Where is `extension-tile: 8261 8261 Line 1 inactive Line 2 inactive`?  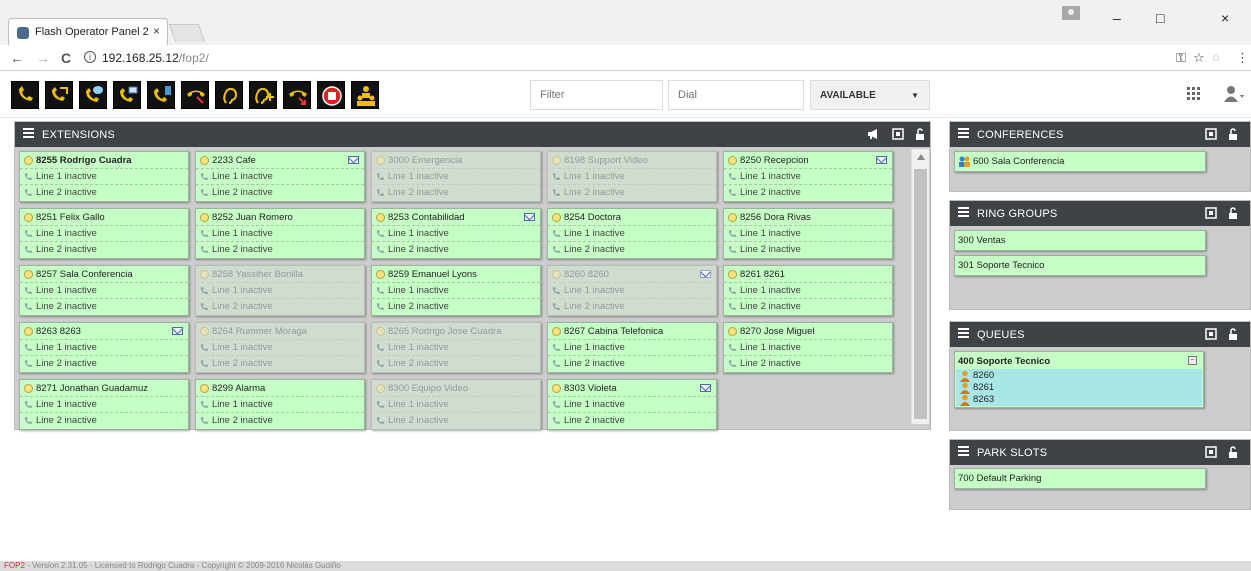
extension-tile: 8261 8261 Line 1 inactive Line 2 inactive is located at coordinates (808, 290).